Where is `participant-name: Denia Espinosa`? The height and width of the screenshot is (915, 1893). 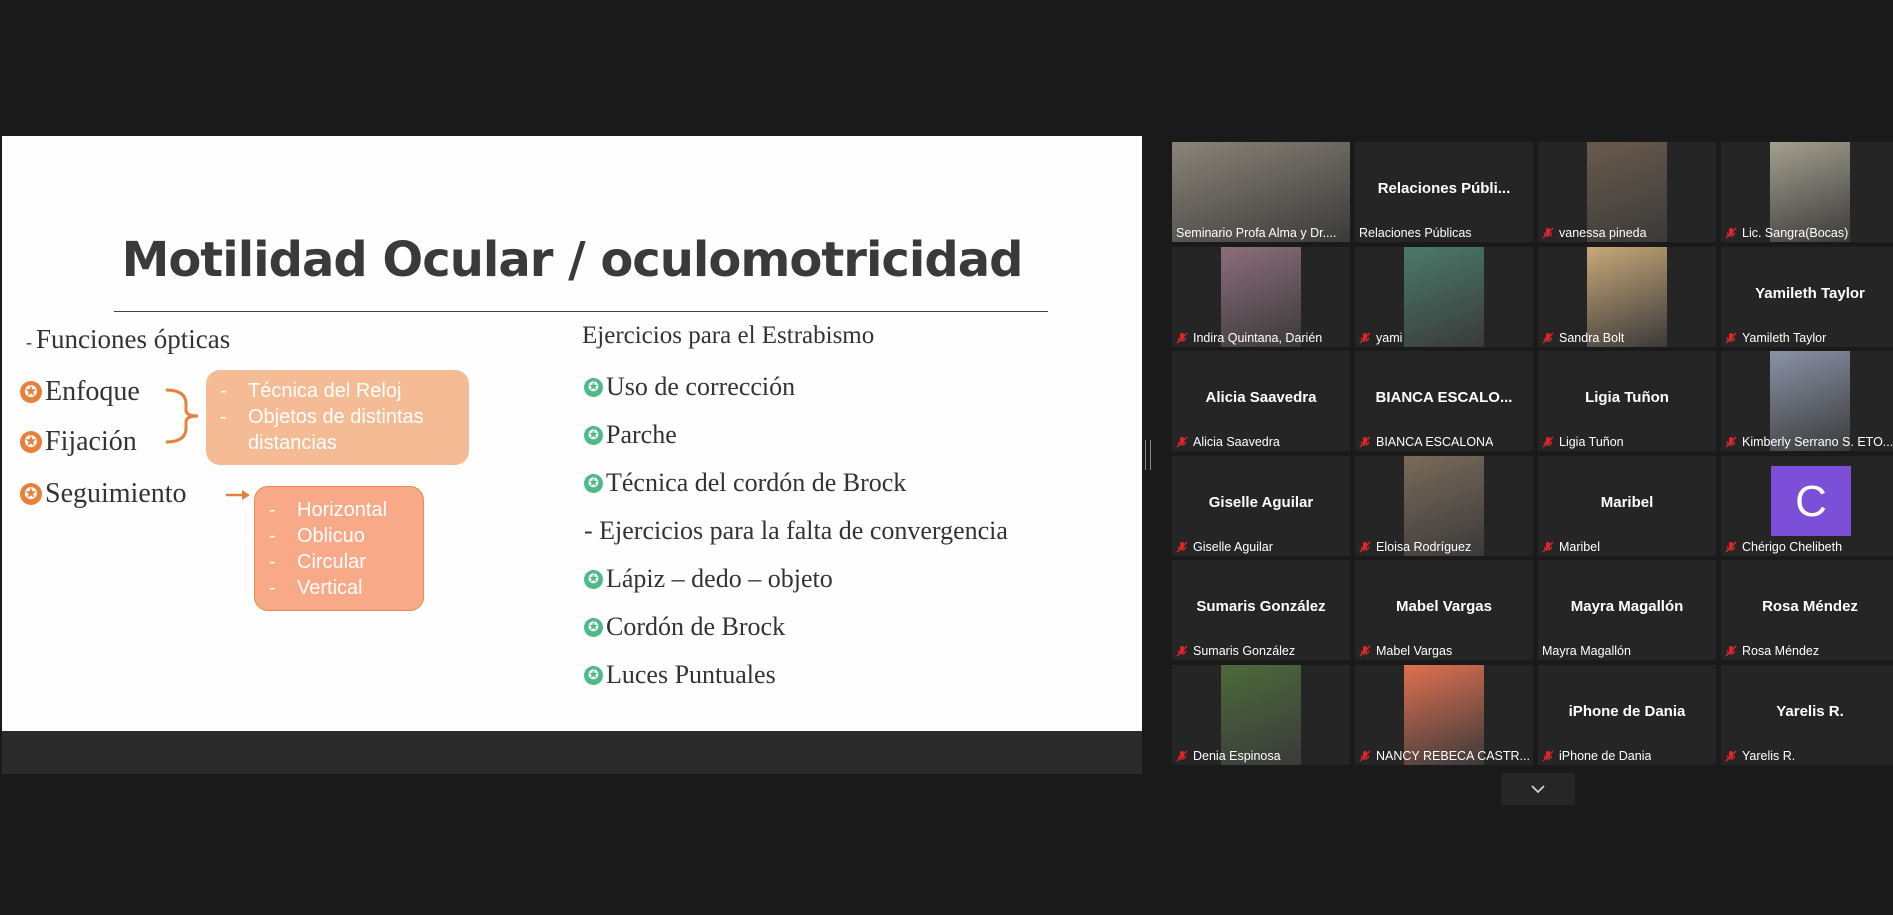
participant-name: Denia Espinosa is located at coordinates (1237, 756).